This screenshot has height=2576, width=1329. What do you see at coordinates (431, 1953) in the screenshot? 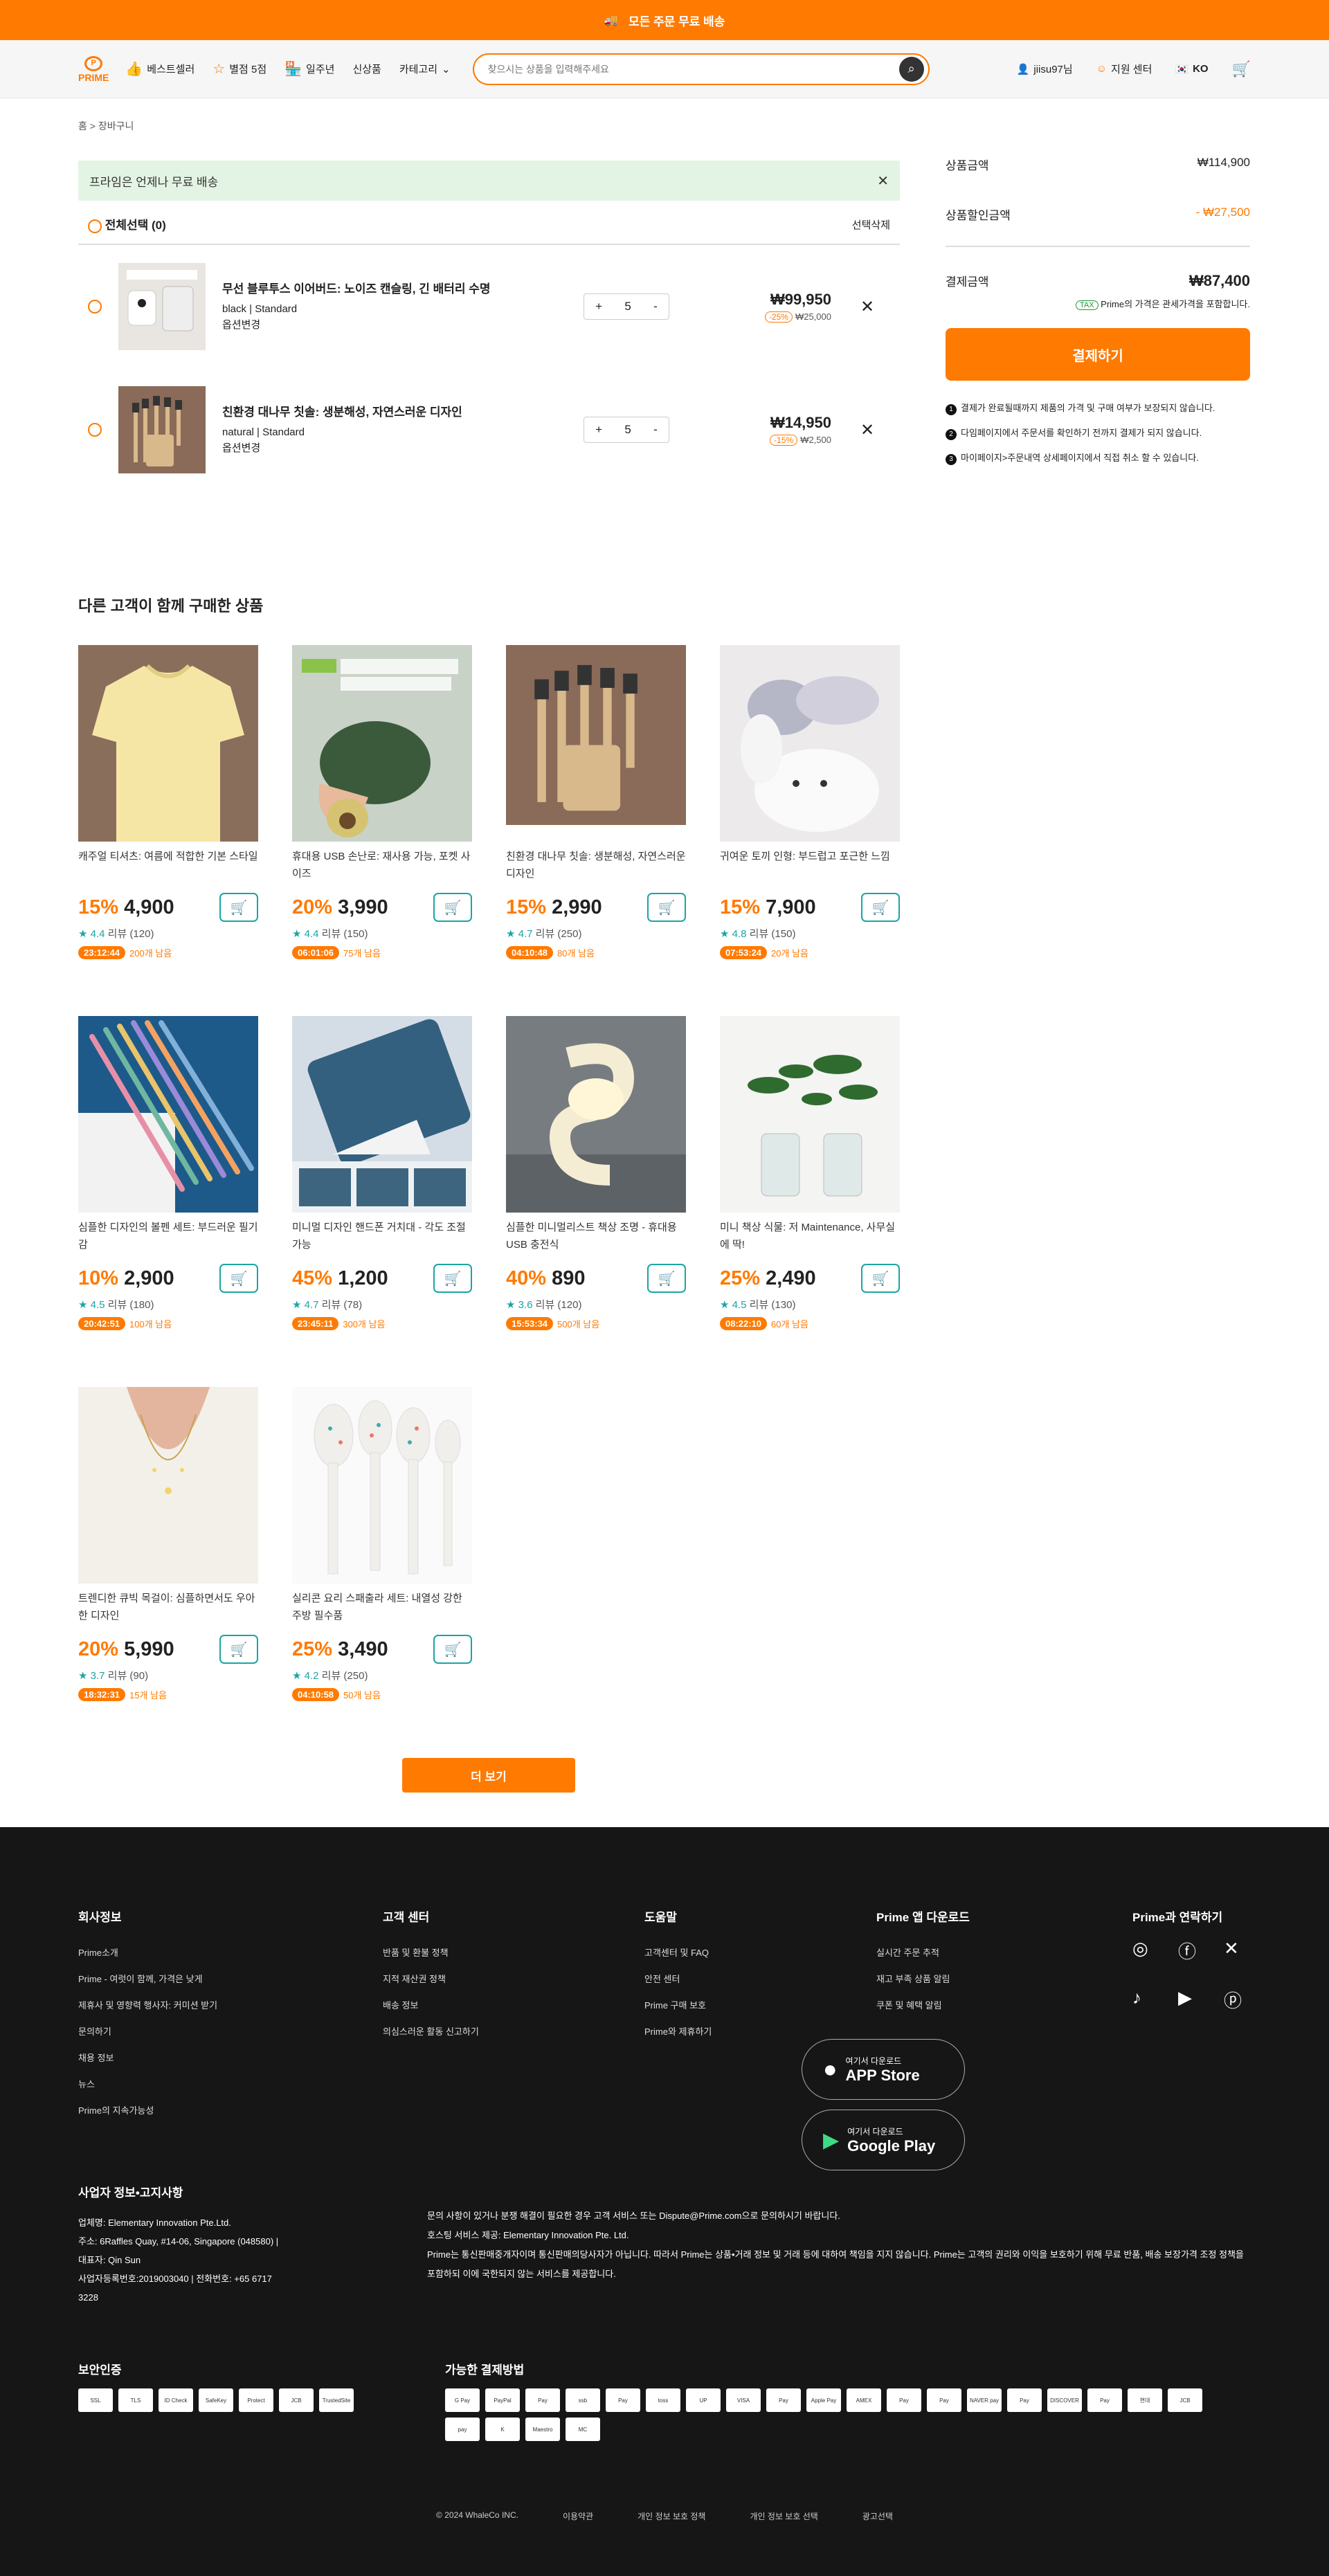
I see `footer-link: 반품 및 환불 정책` at bounding box center [431, 1953].